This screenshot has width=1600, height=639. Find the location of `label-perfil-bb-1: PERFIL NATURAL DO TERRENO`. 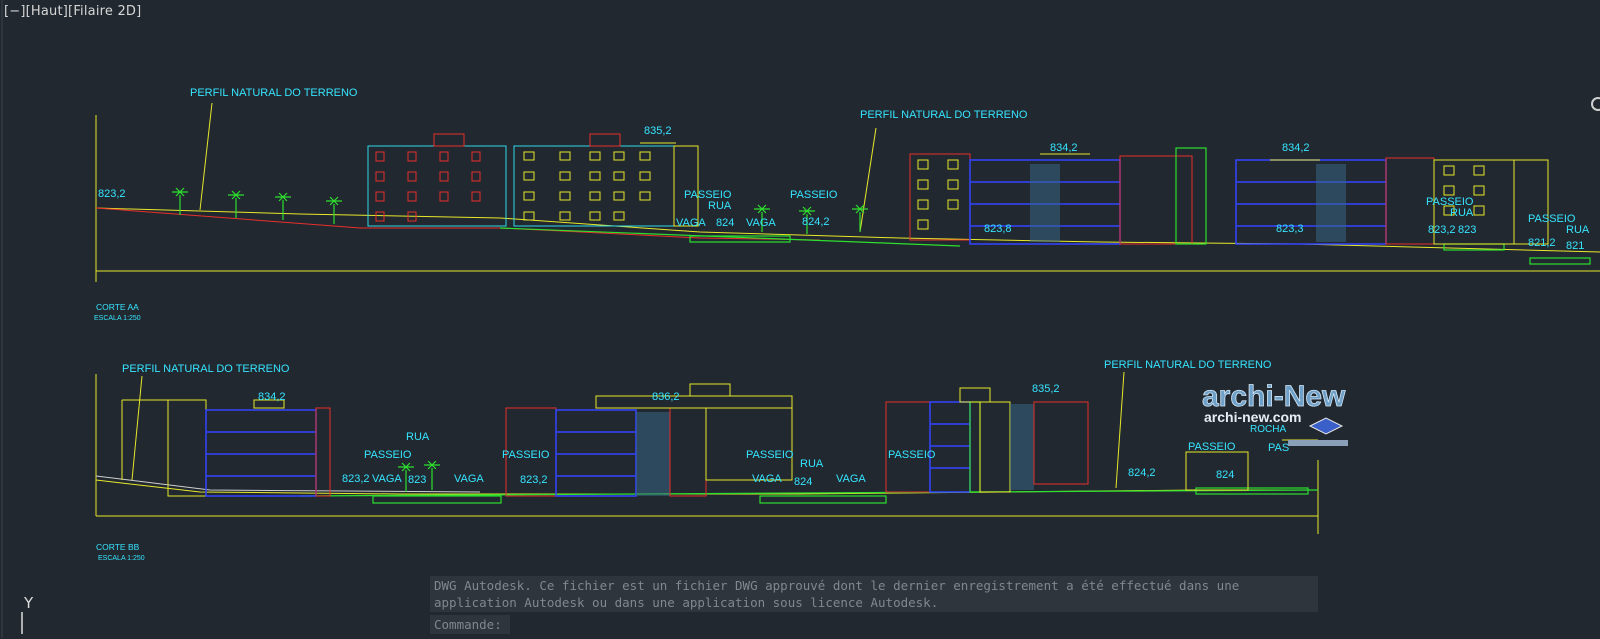

label-perfil-bb-1: PERFIL NATURAL DO TERRENO is located at coordinates (206, 369).